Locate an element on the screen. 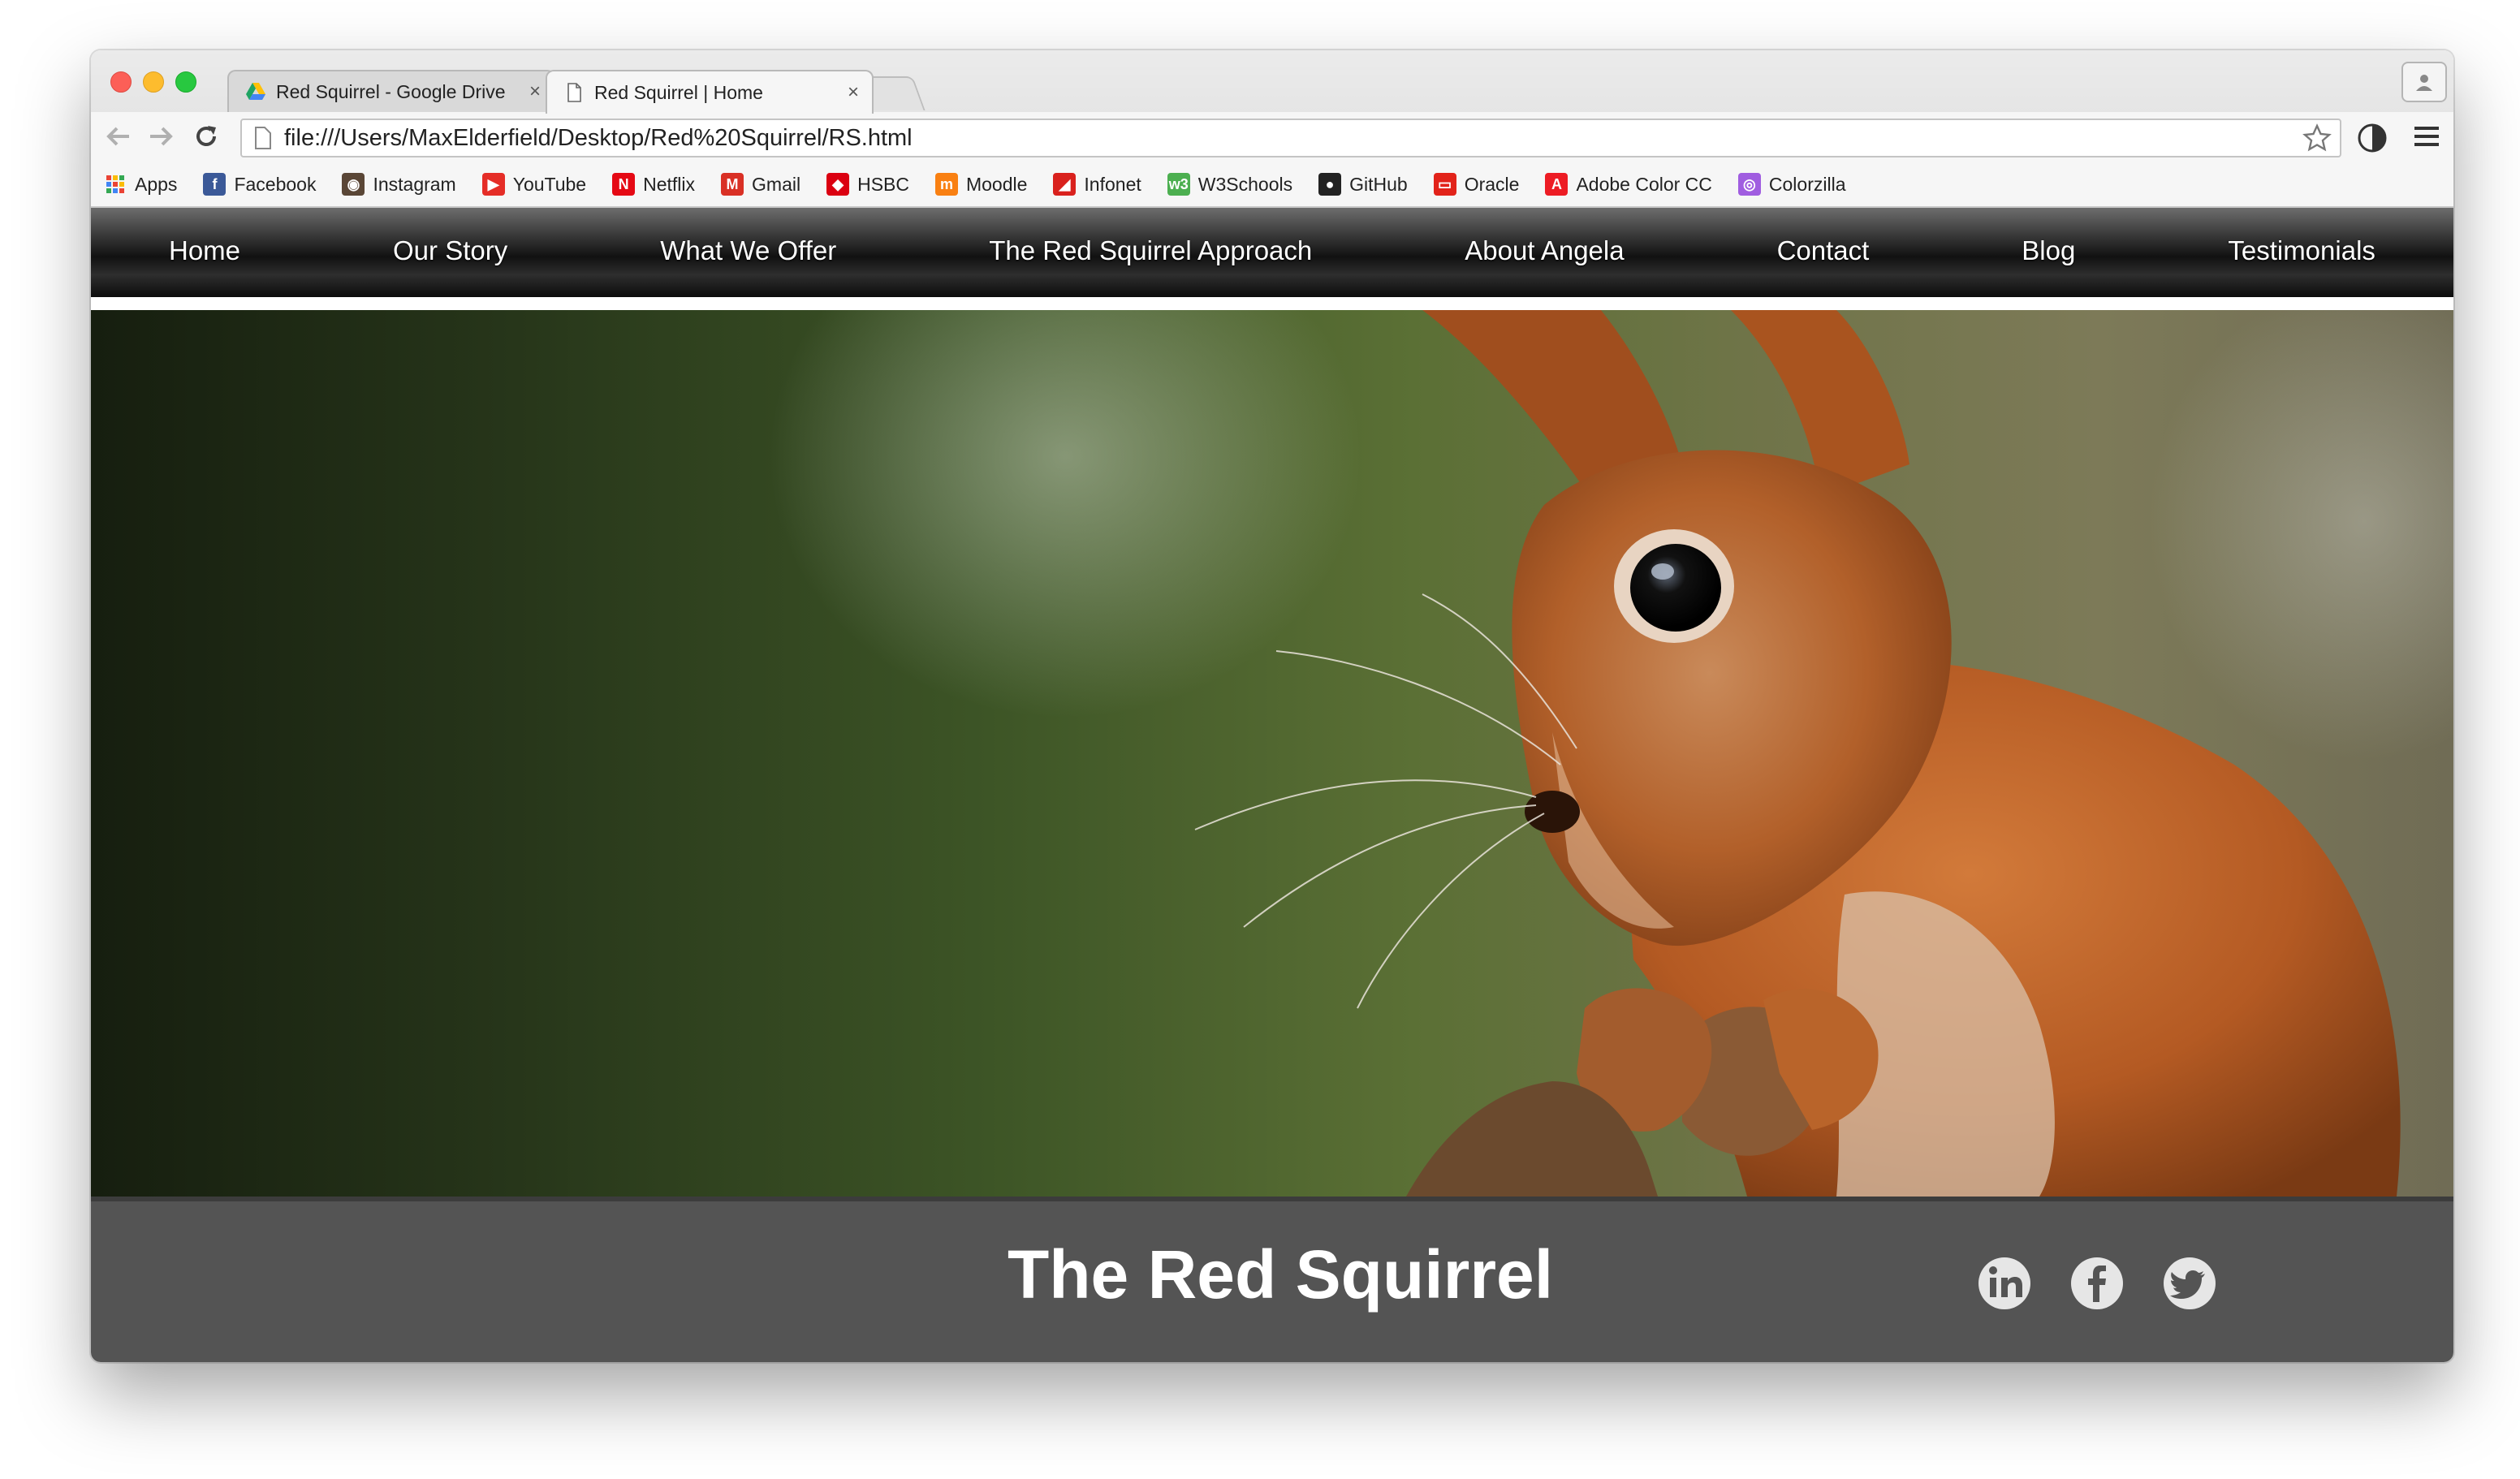 This screenshot has width=2520, height=1479. arrow-right-icon is located at coordinates (161, 136).